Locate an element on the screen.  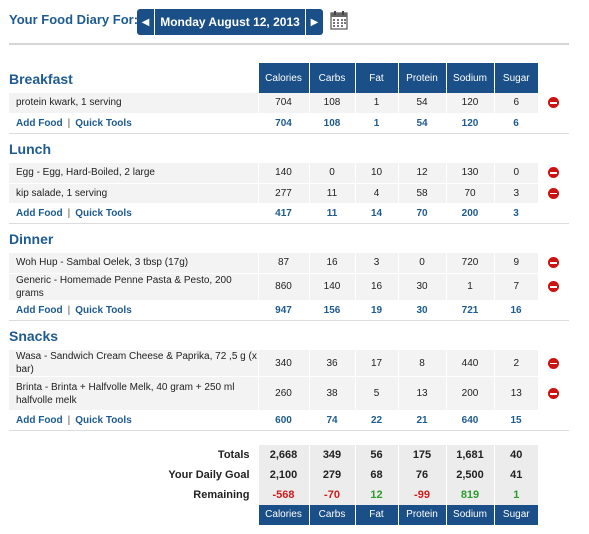
food-value-sodium: 130 is located at coordinates (469, 173).